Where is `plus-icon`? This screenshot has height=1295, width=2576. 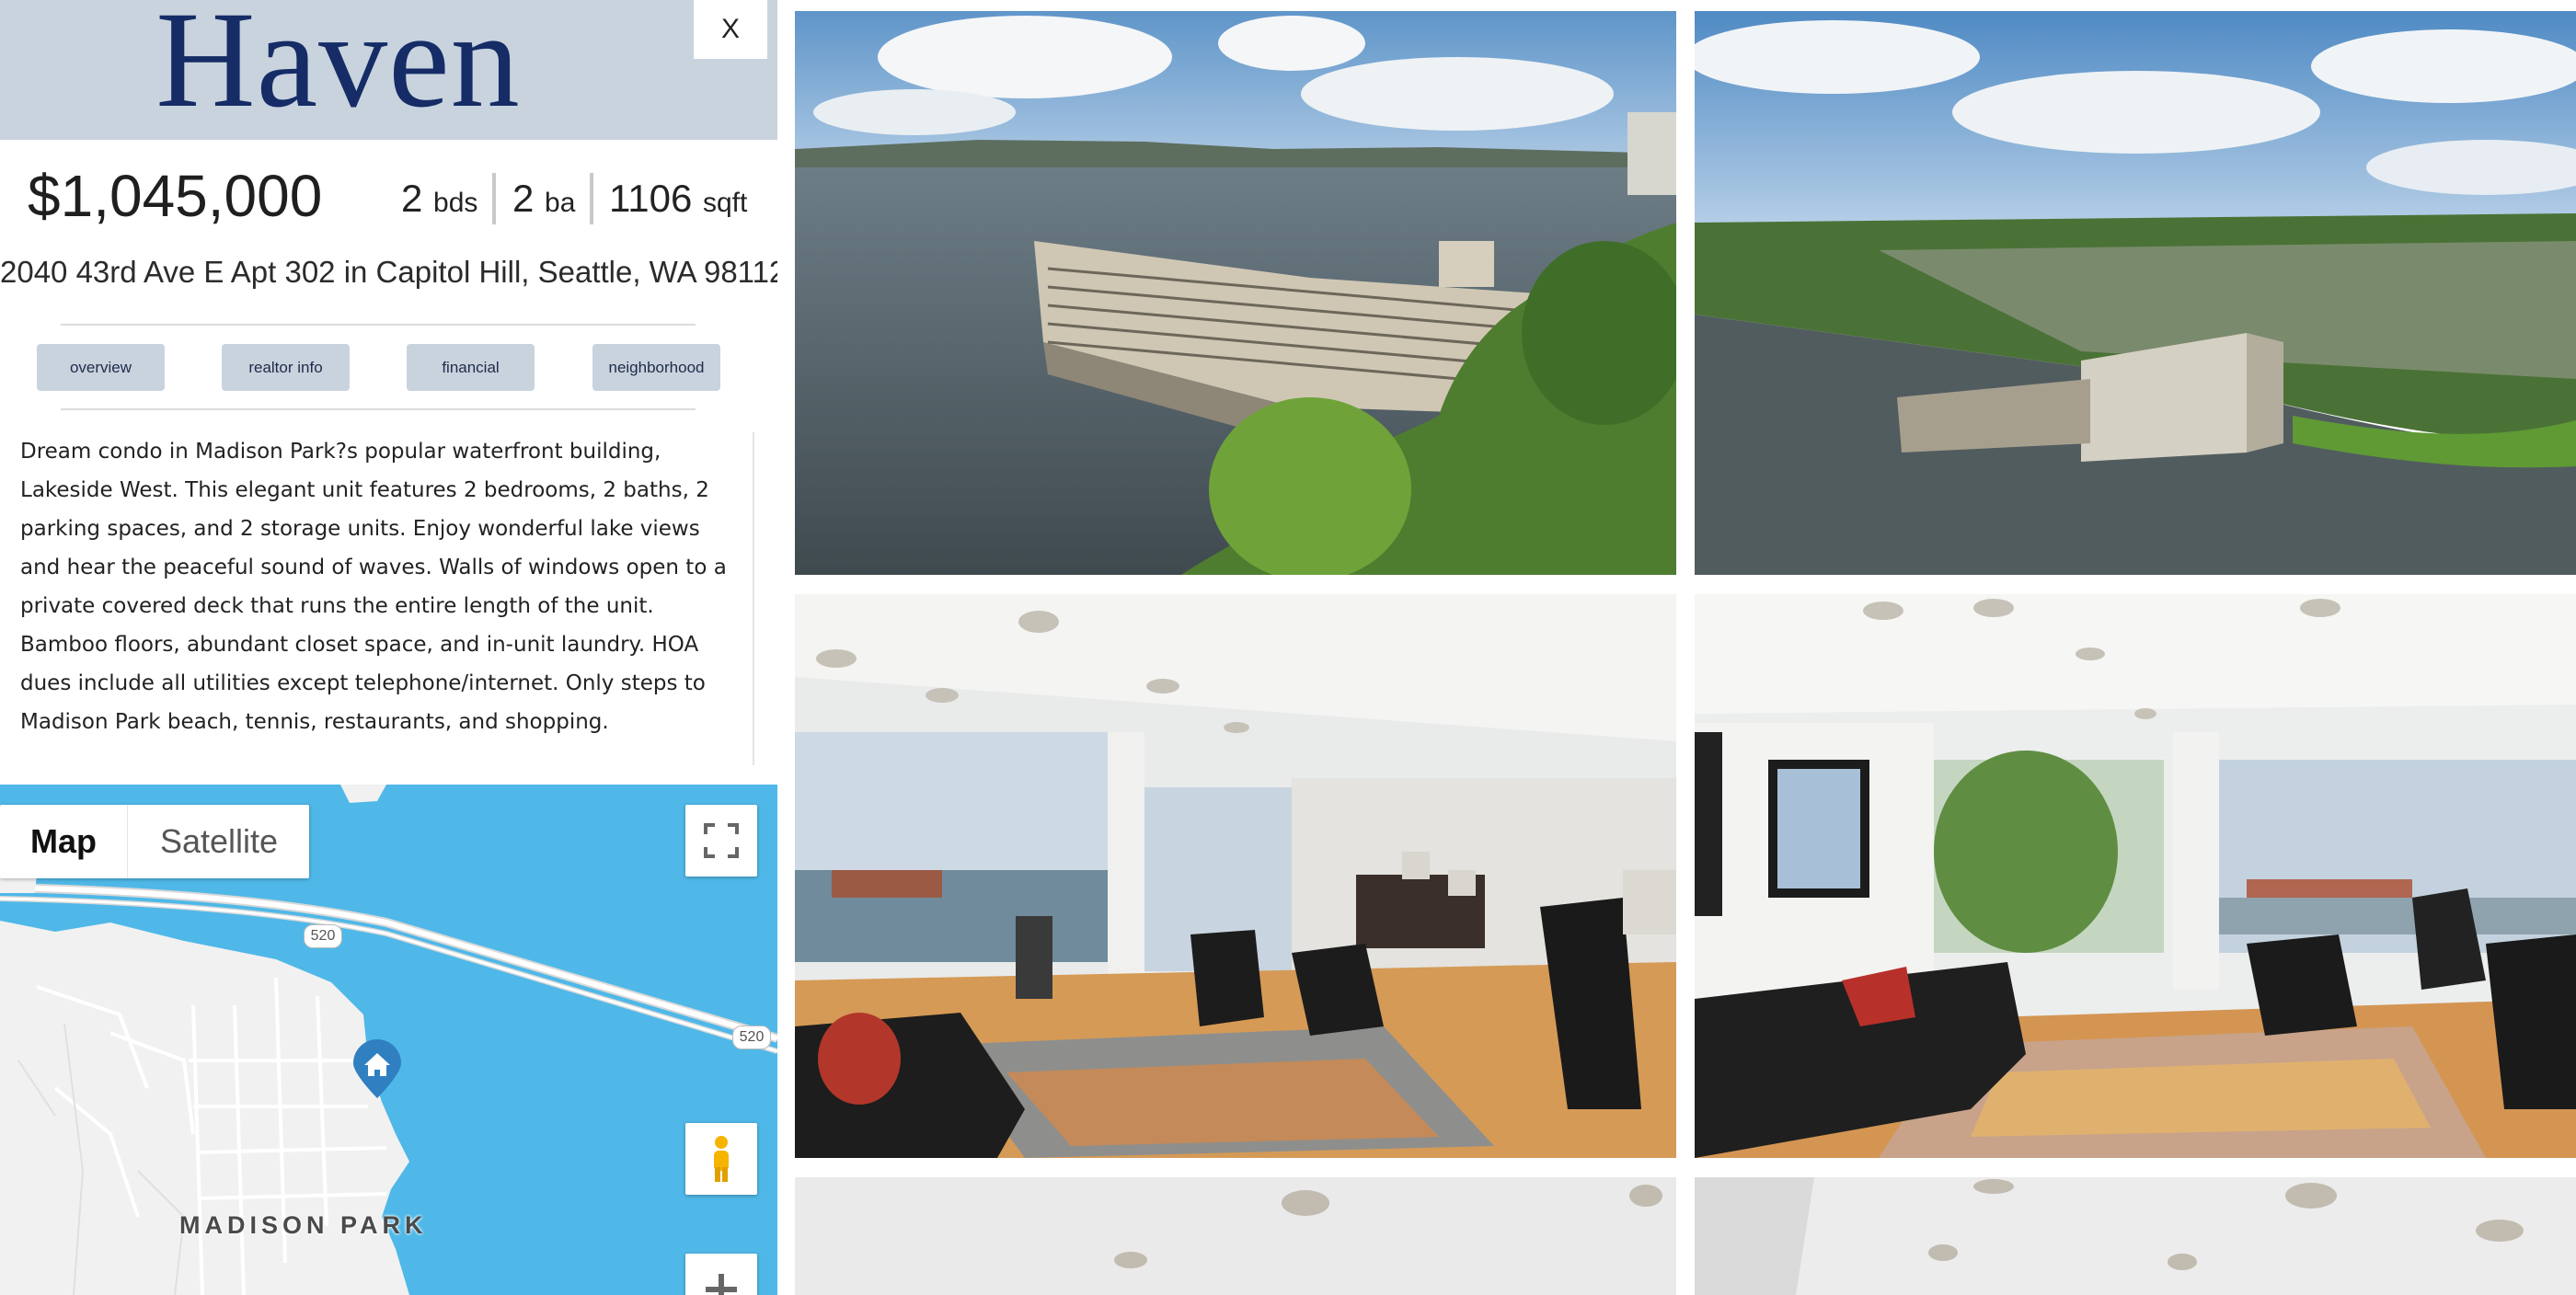 plus-icon is located at coordinates (721, 1285).